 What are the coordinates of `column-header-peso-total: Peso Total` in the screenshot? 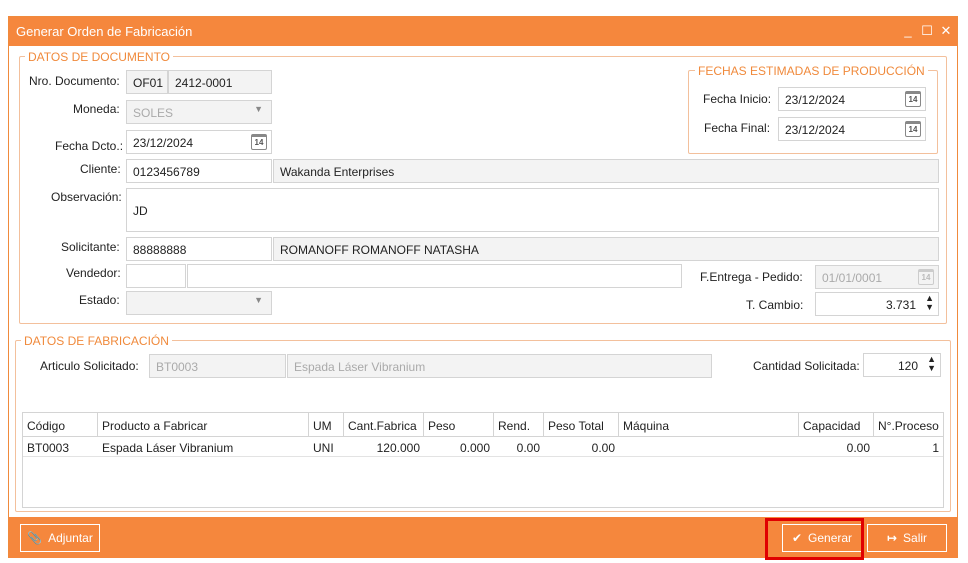 It's located at (581, 425).